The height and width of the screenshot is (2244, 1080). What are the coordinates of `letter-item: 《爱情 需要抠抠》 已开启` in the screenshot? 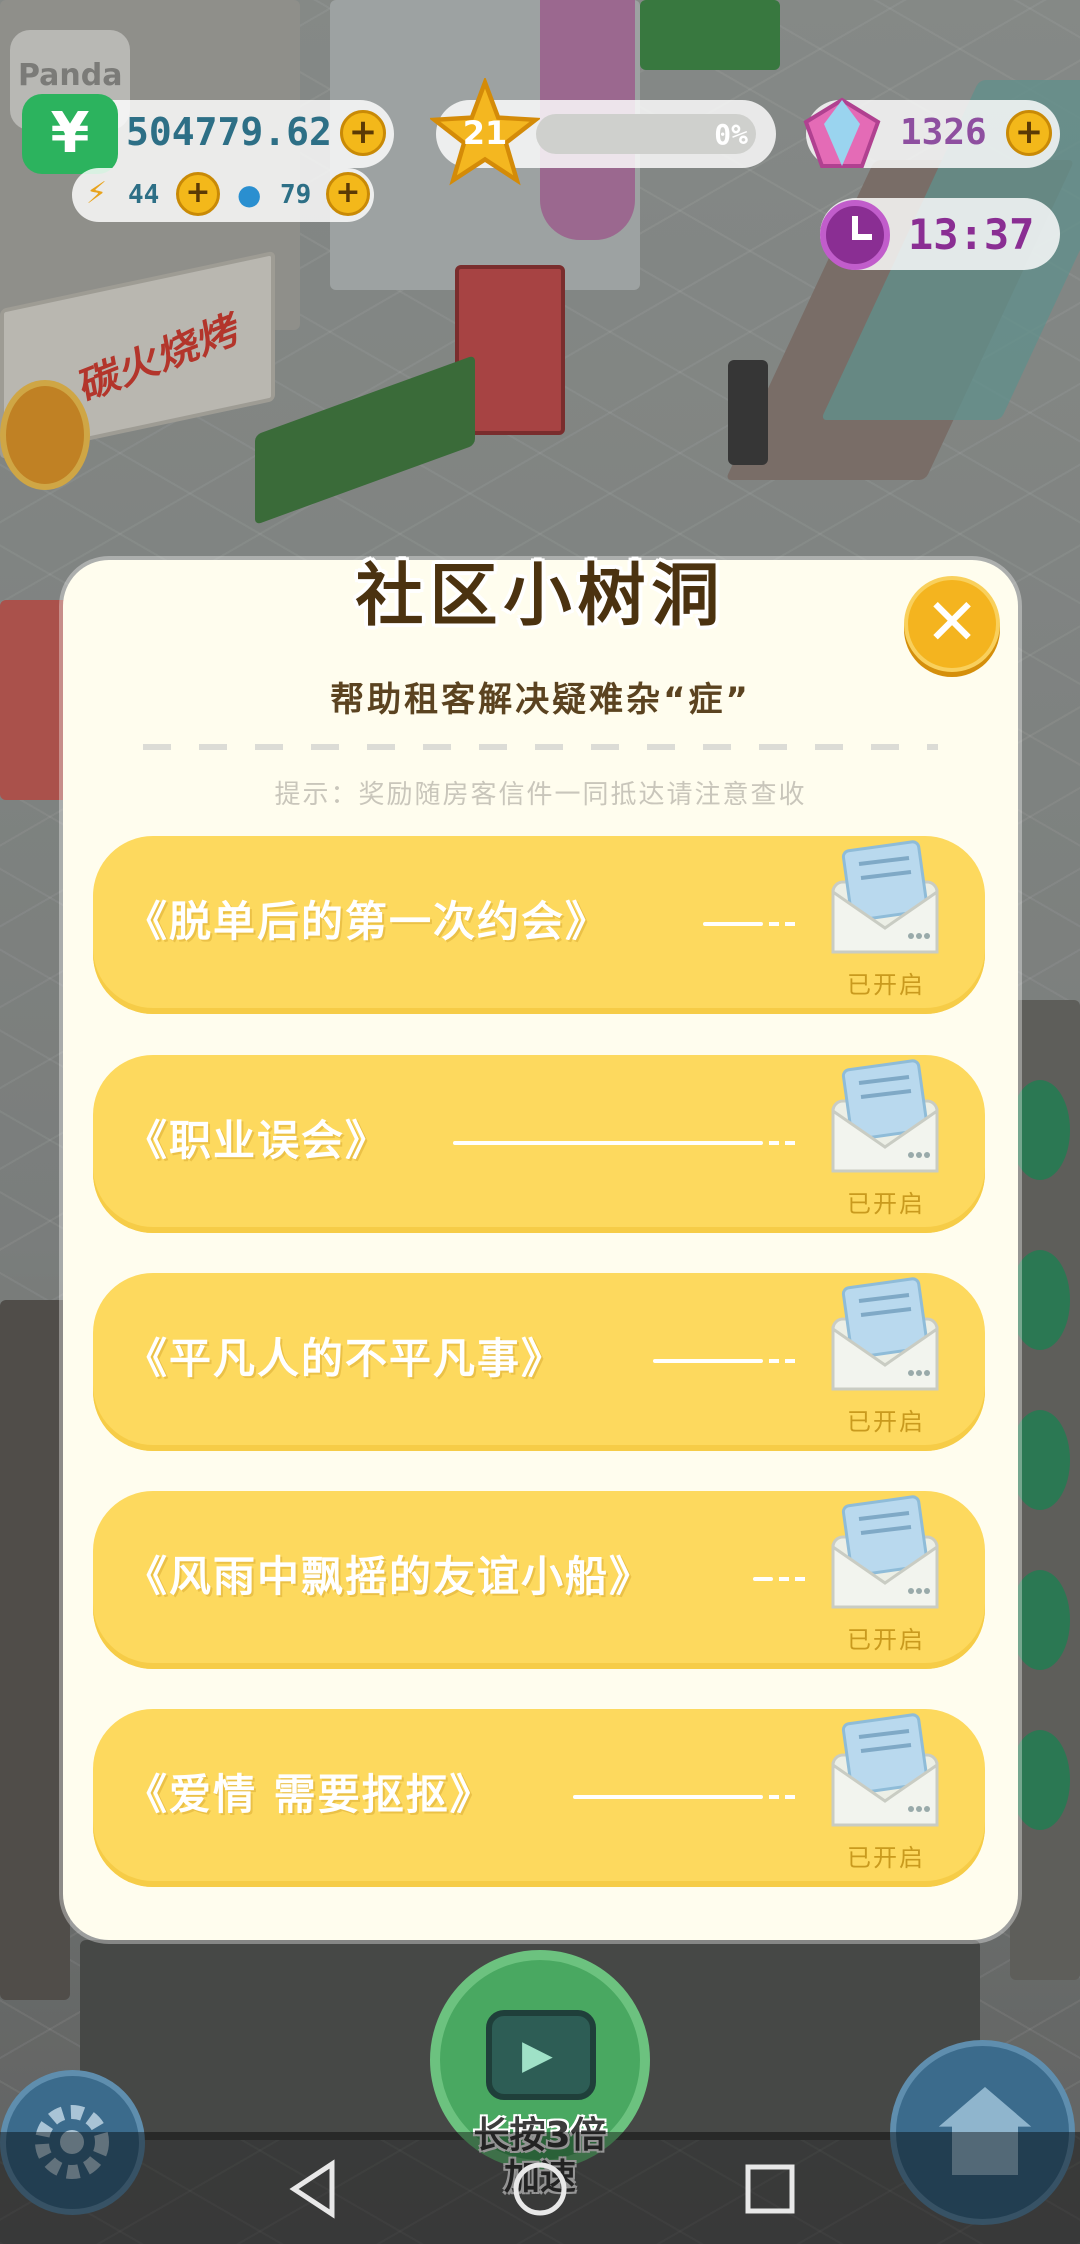 It's located at (539, 1798).